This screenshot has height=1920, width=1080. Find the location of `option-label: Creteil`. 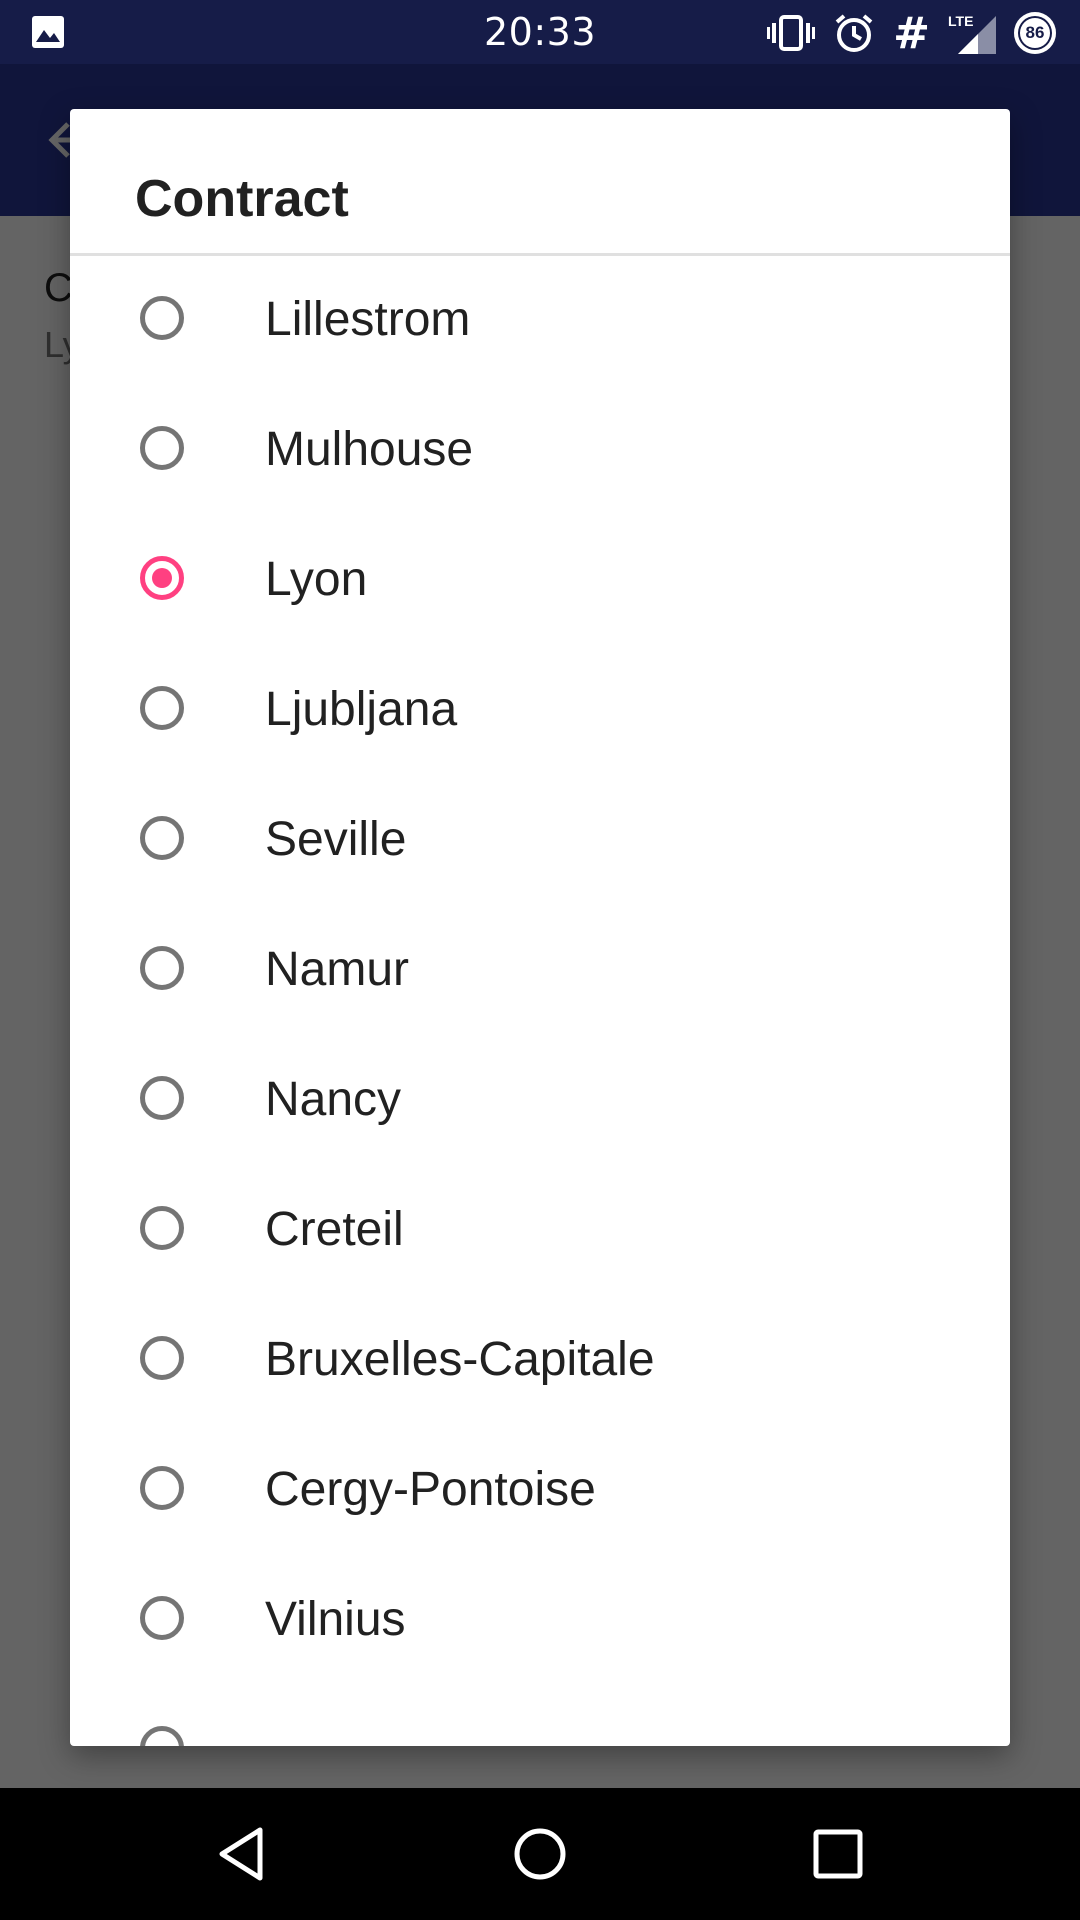

option-label: Creteil is located at coordinates (334, 1229).